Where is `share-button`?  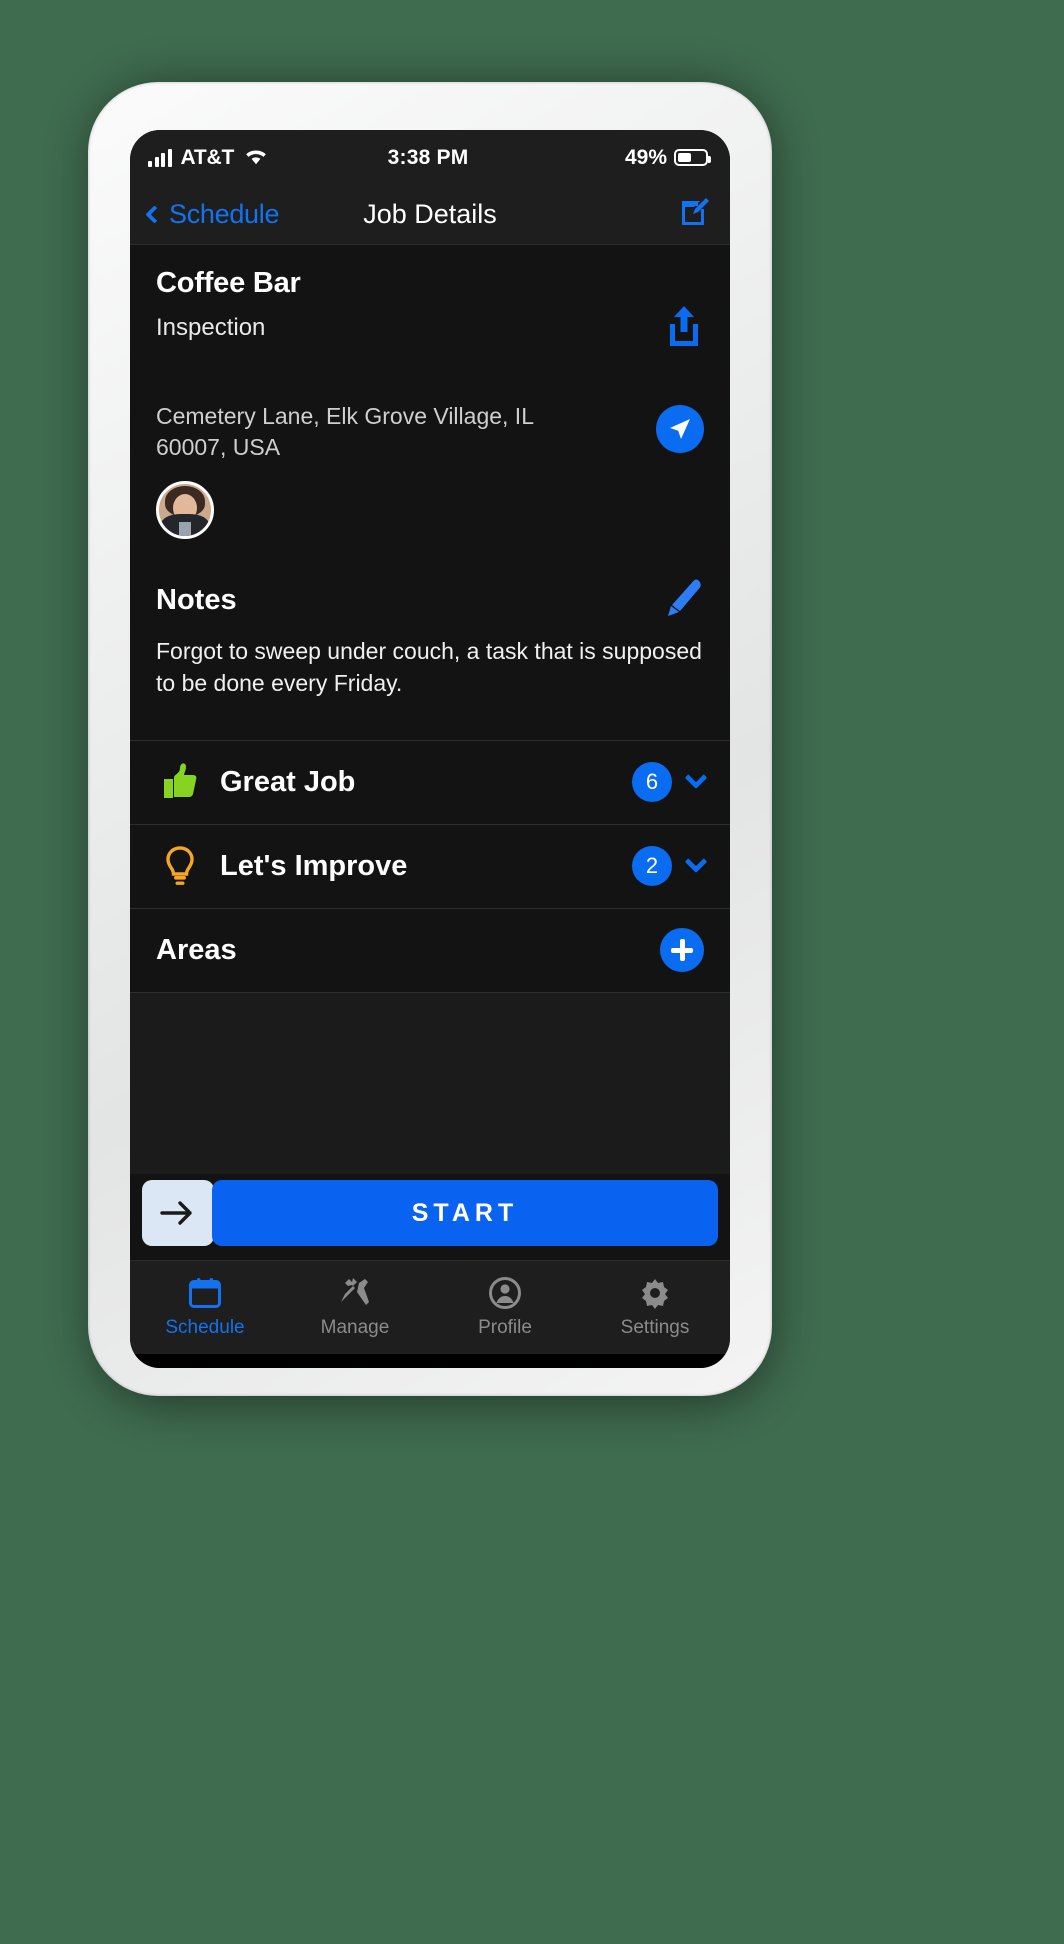
share-button is located at coordinates (684, 328).